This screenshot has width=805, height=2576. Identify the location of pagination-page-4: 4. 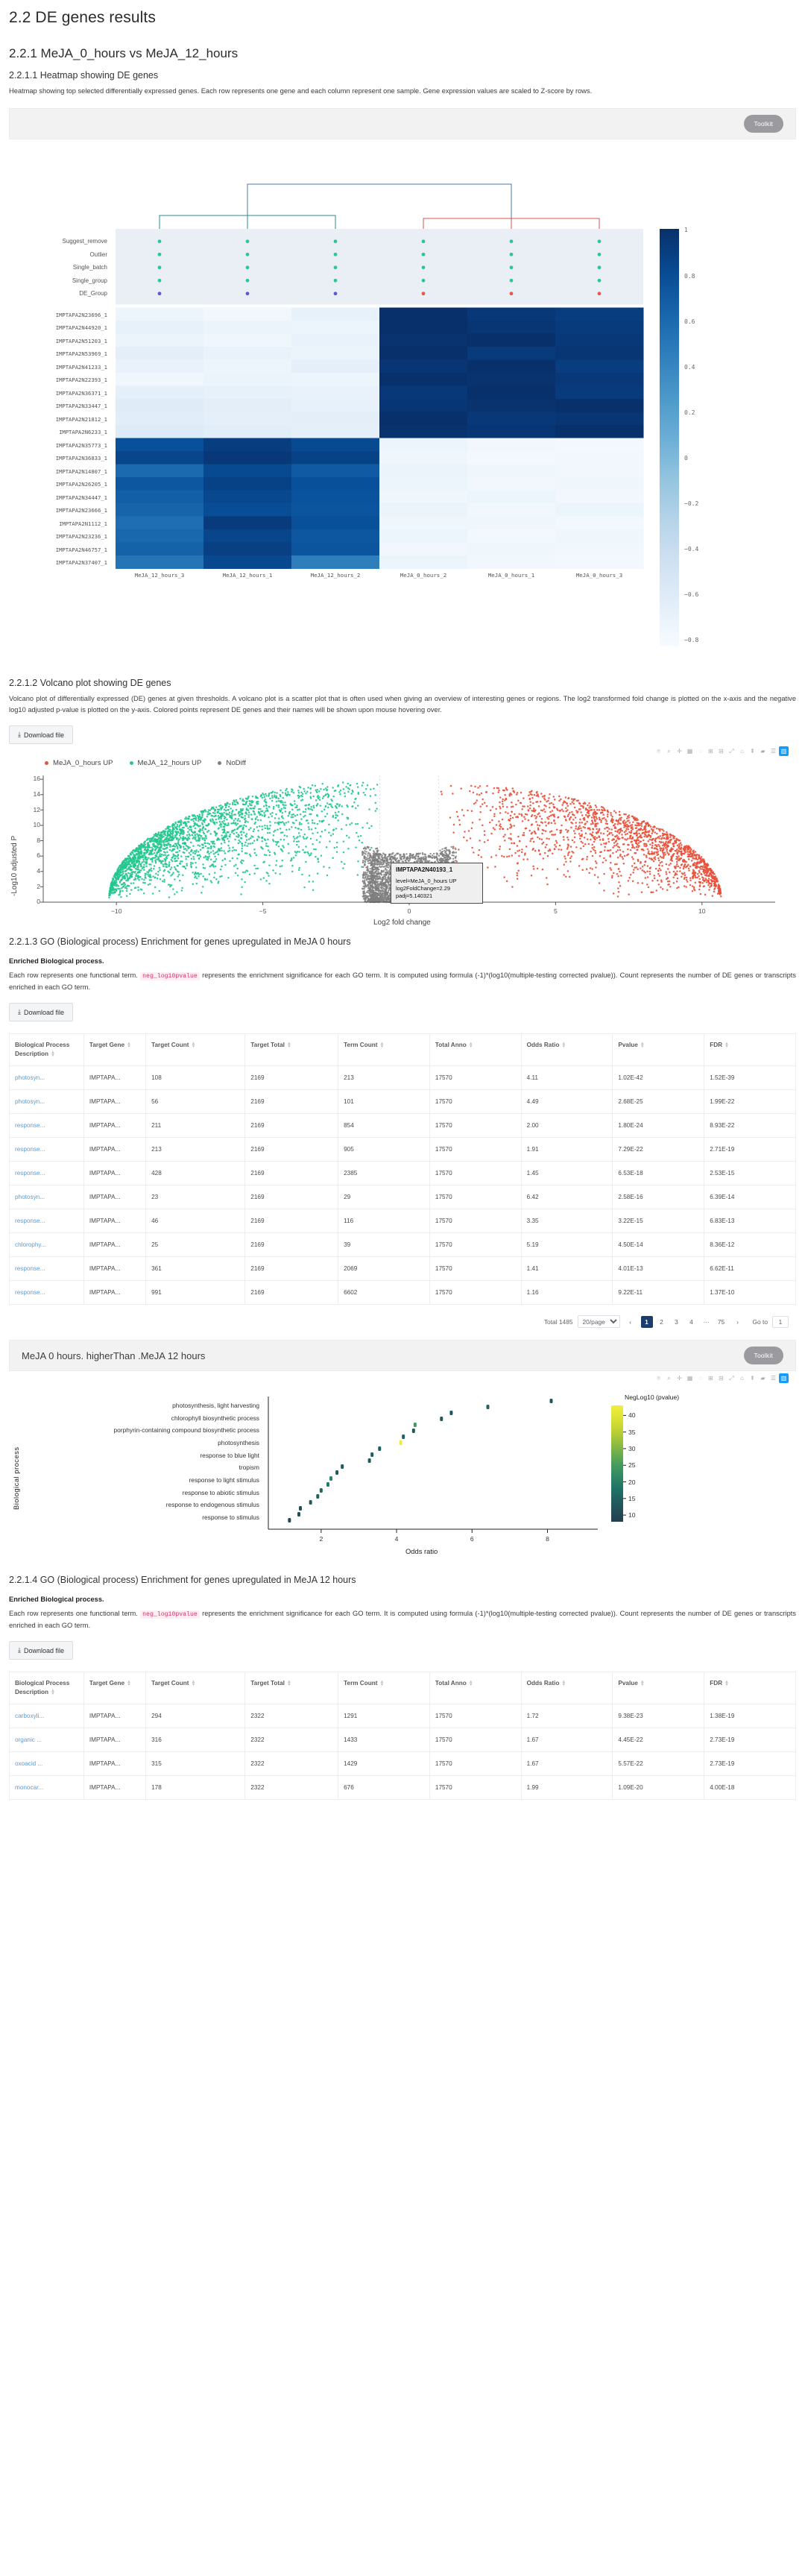
(692, 1322).